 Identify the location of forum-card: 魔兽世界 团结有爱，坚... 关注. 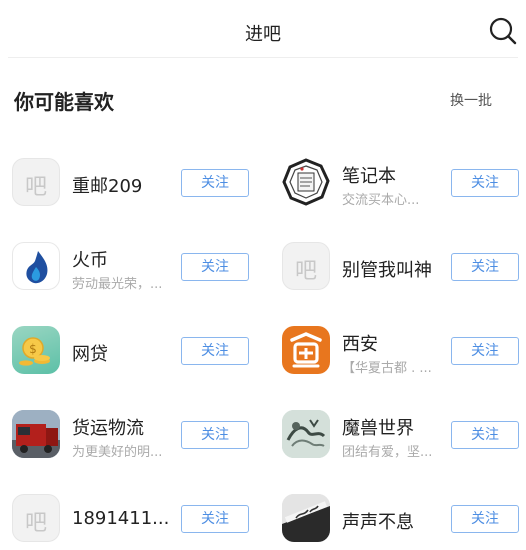
(398, 434).